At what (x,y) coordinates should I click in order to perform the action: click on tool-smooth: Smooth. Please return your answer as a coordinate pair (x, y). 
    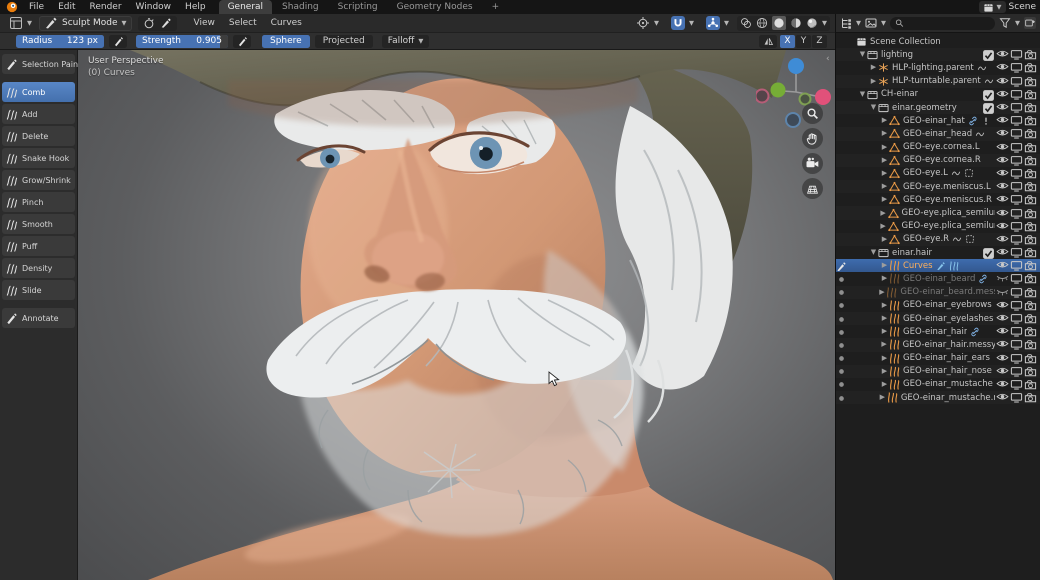
    Looking at the image, I should click on (38, 224).